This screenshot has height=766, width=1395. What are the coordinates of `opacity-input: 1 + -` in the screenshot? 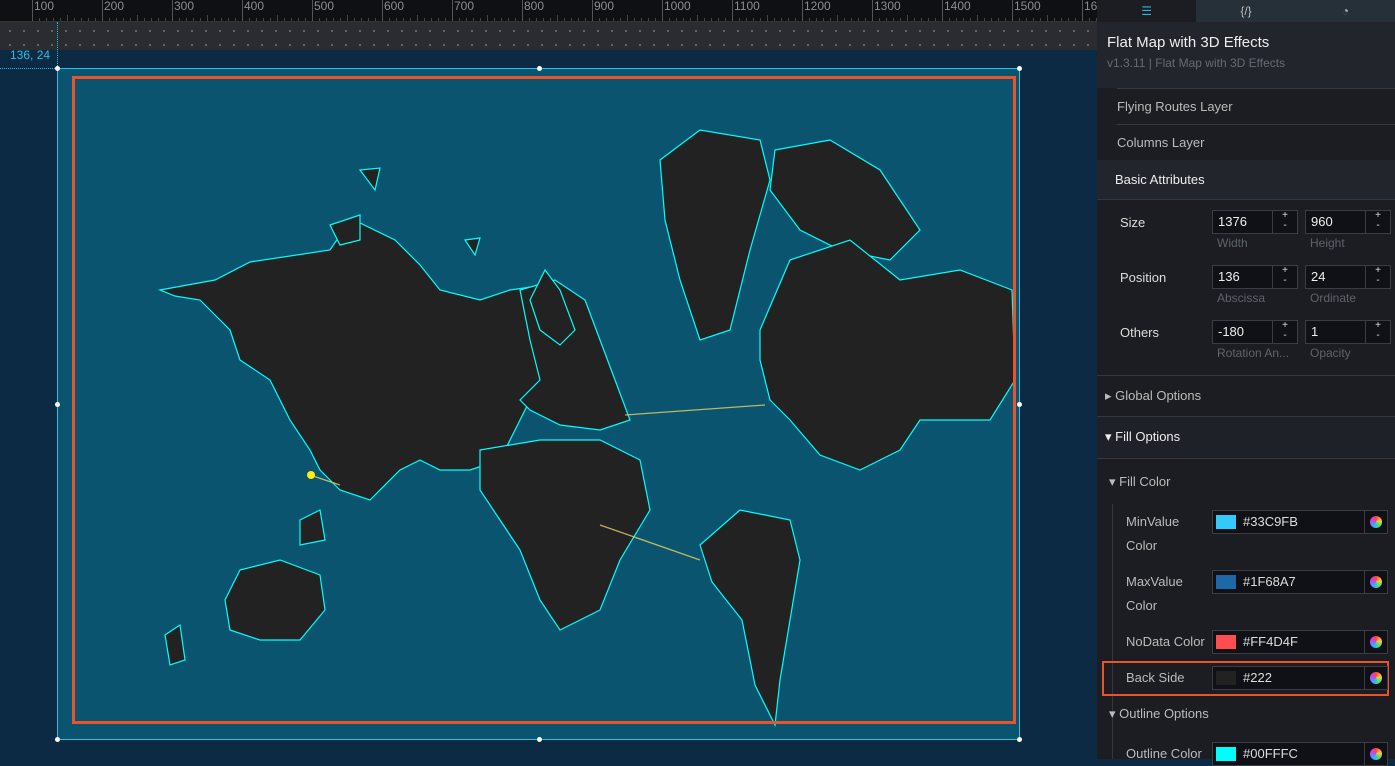 It's located at (1348, 332).